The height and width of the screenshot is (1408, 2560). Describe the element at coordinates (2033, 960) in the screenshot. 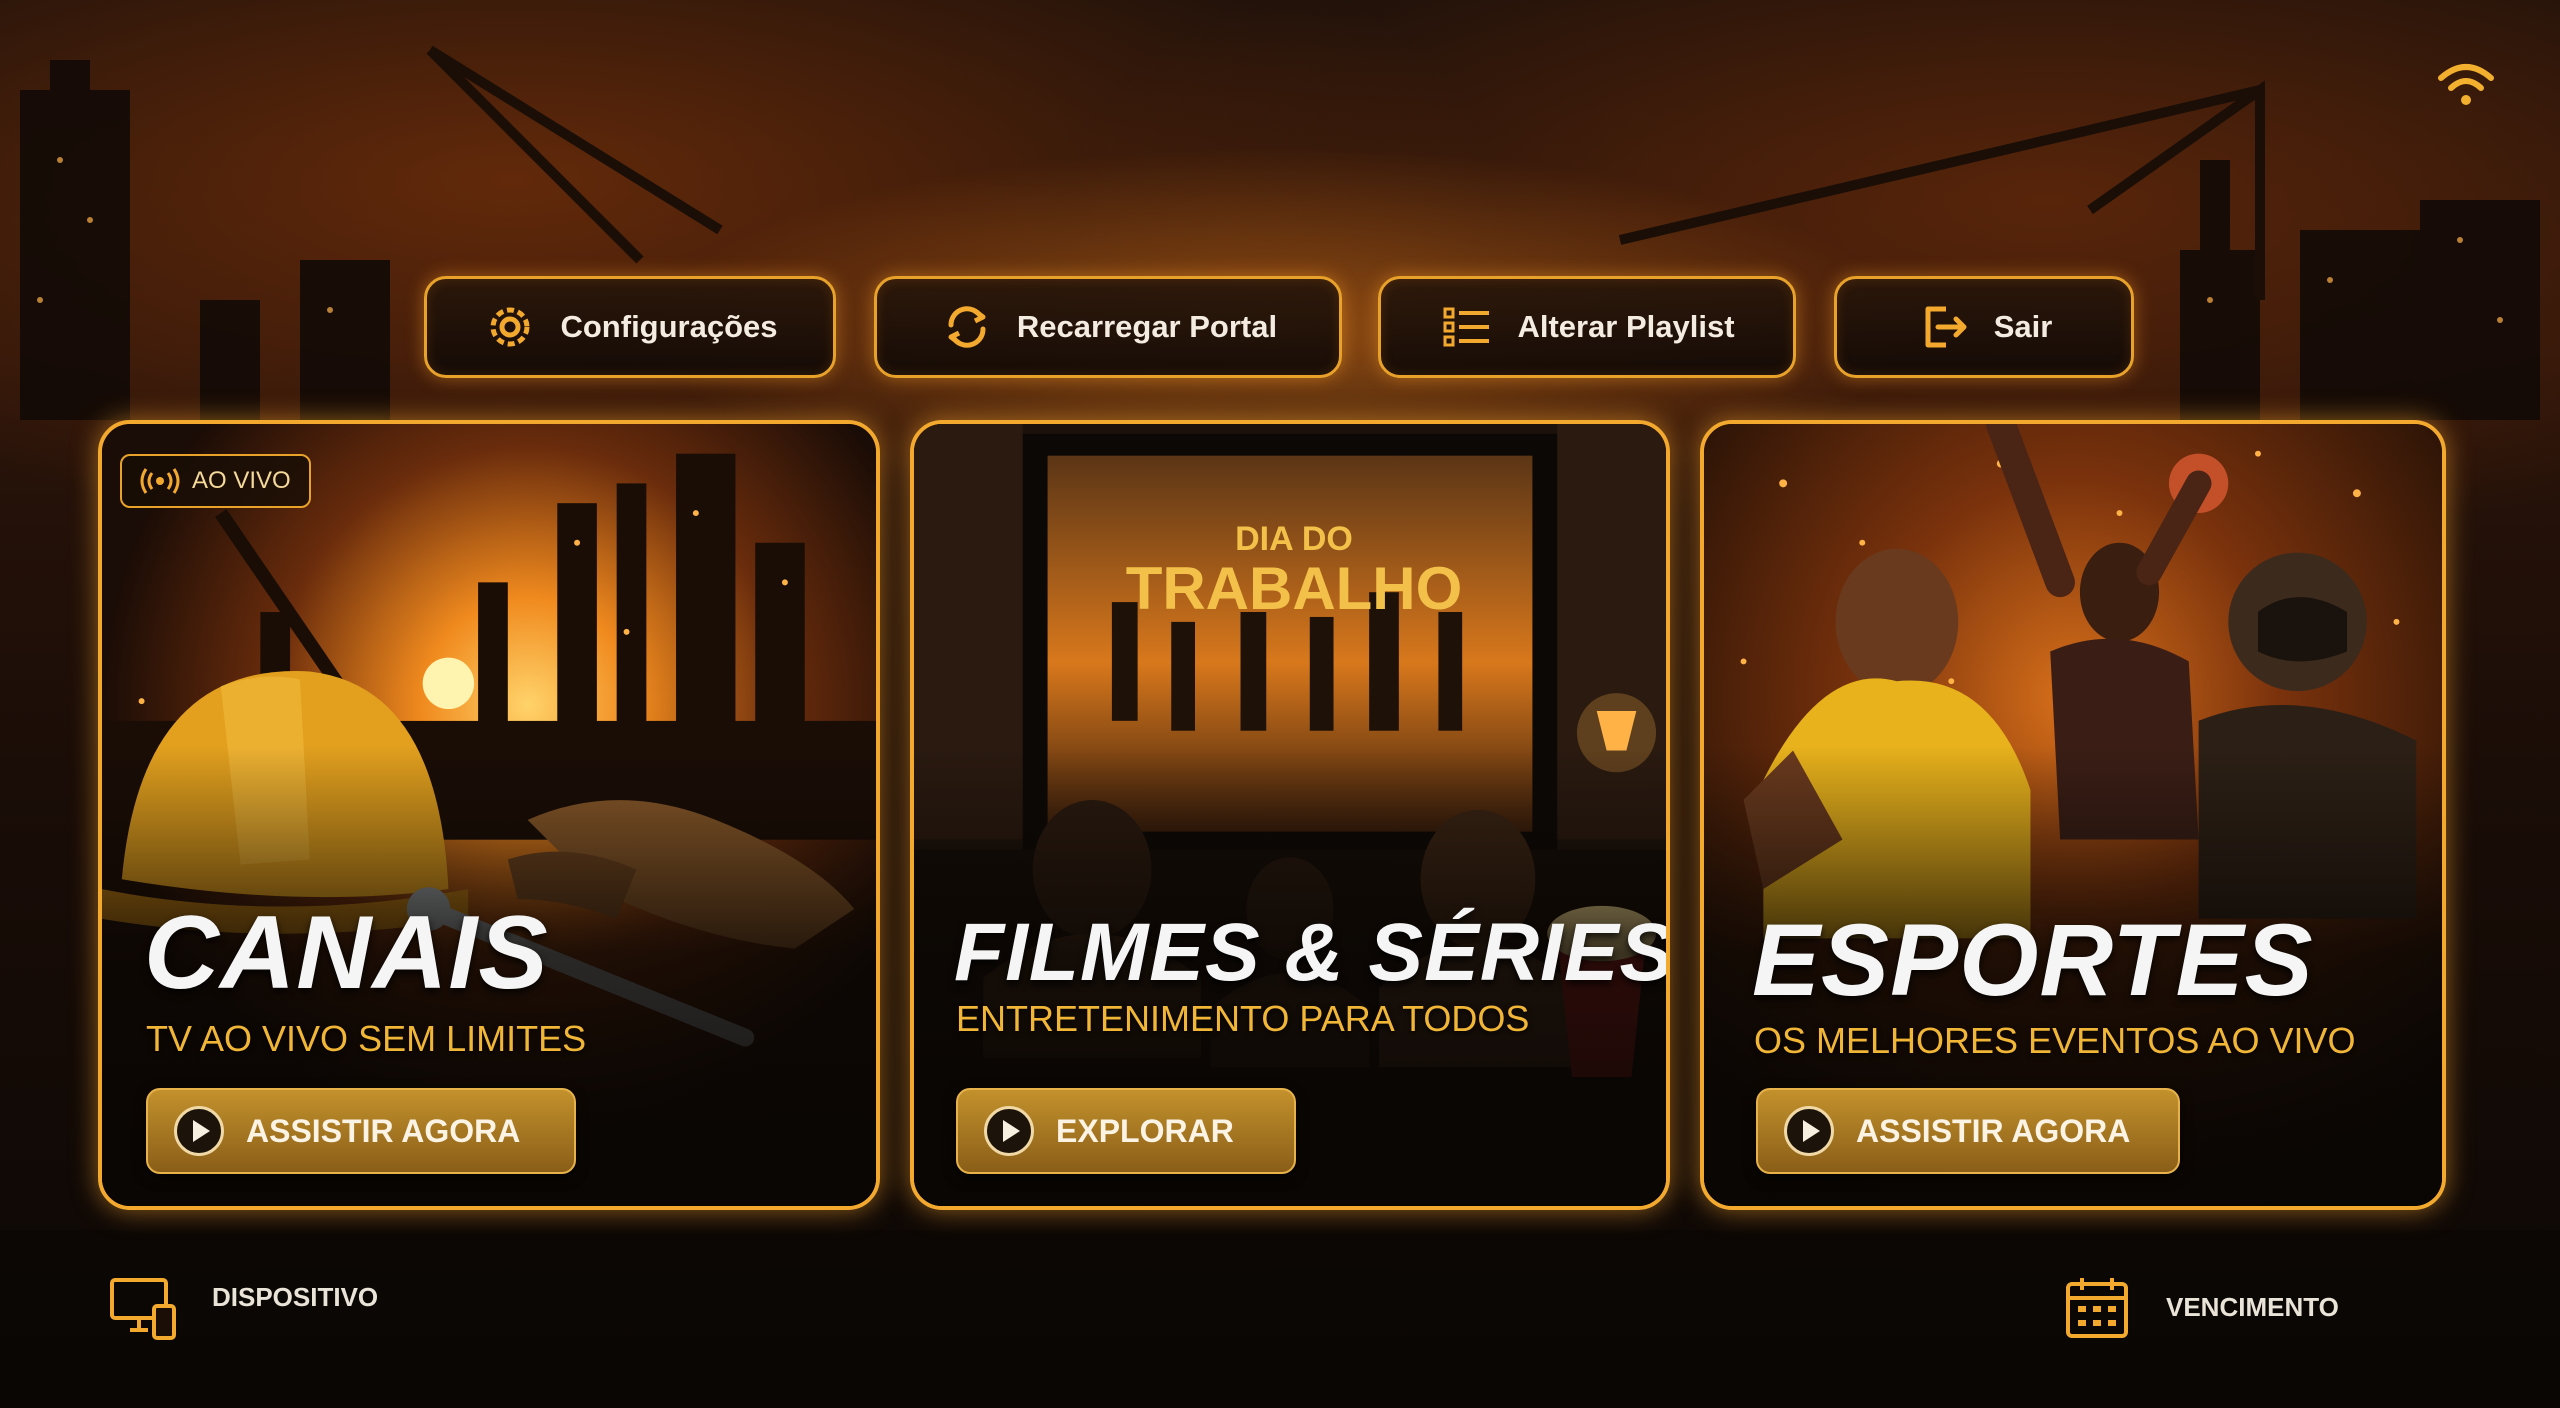

I see `sports-title: ESPORTES` at that location.